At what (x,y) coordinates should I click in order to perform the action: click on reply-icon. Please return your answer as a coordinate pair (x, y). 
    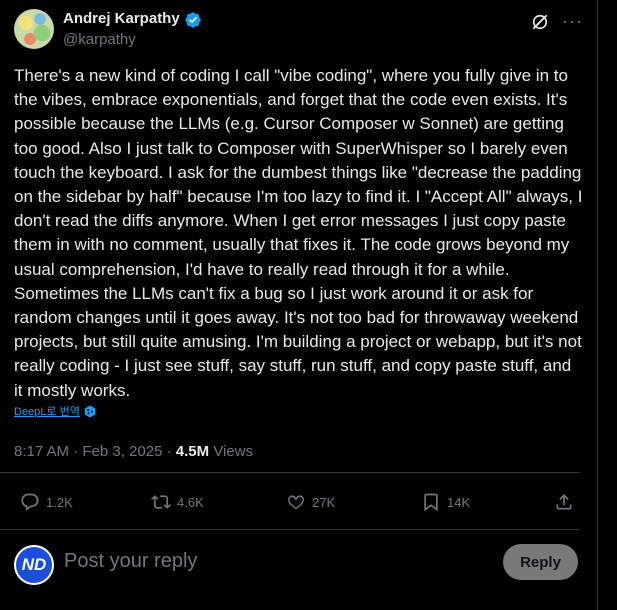
    Looking at the image, I should click on (30, 502).